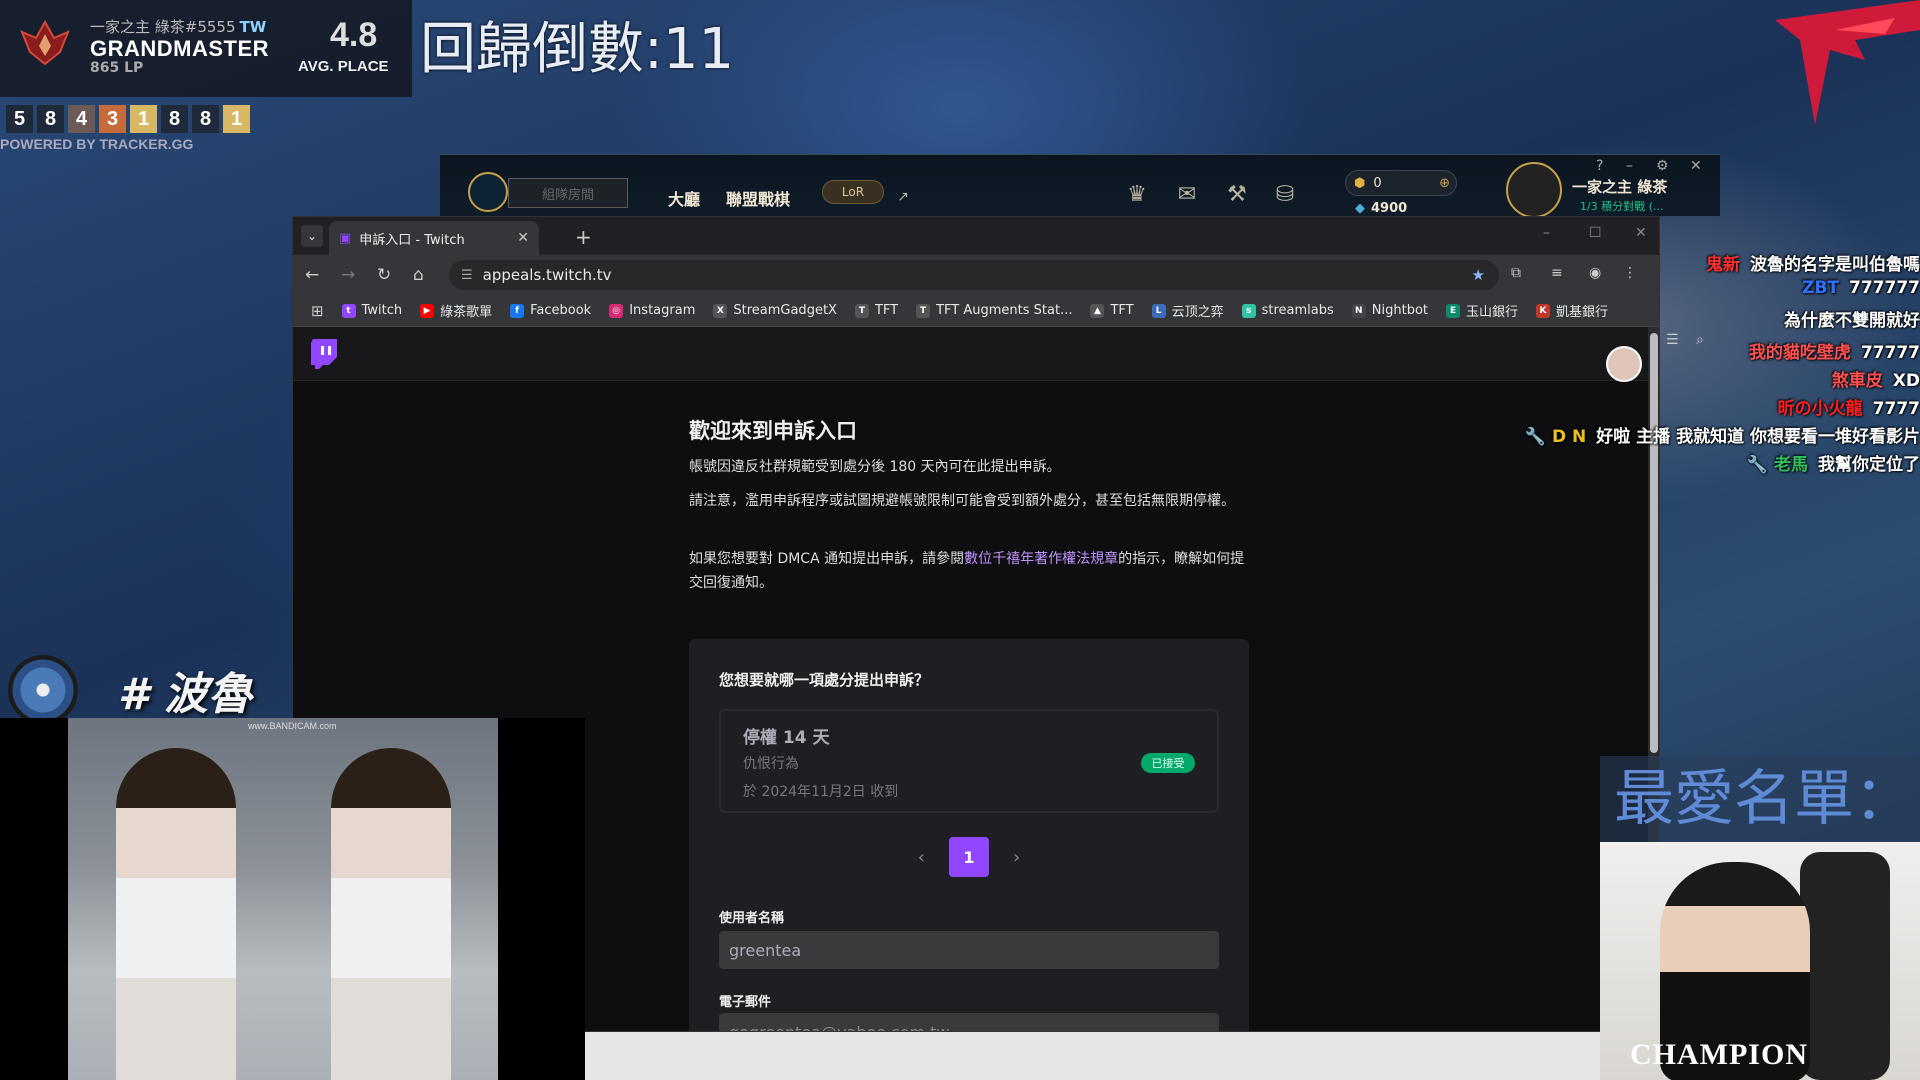  I want to click on bookmark-item: f Facebook, so click(550, 310).